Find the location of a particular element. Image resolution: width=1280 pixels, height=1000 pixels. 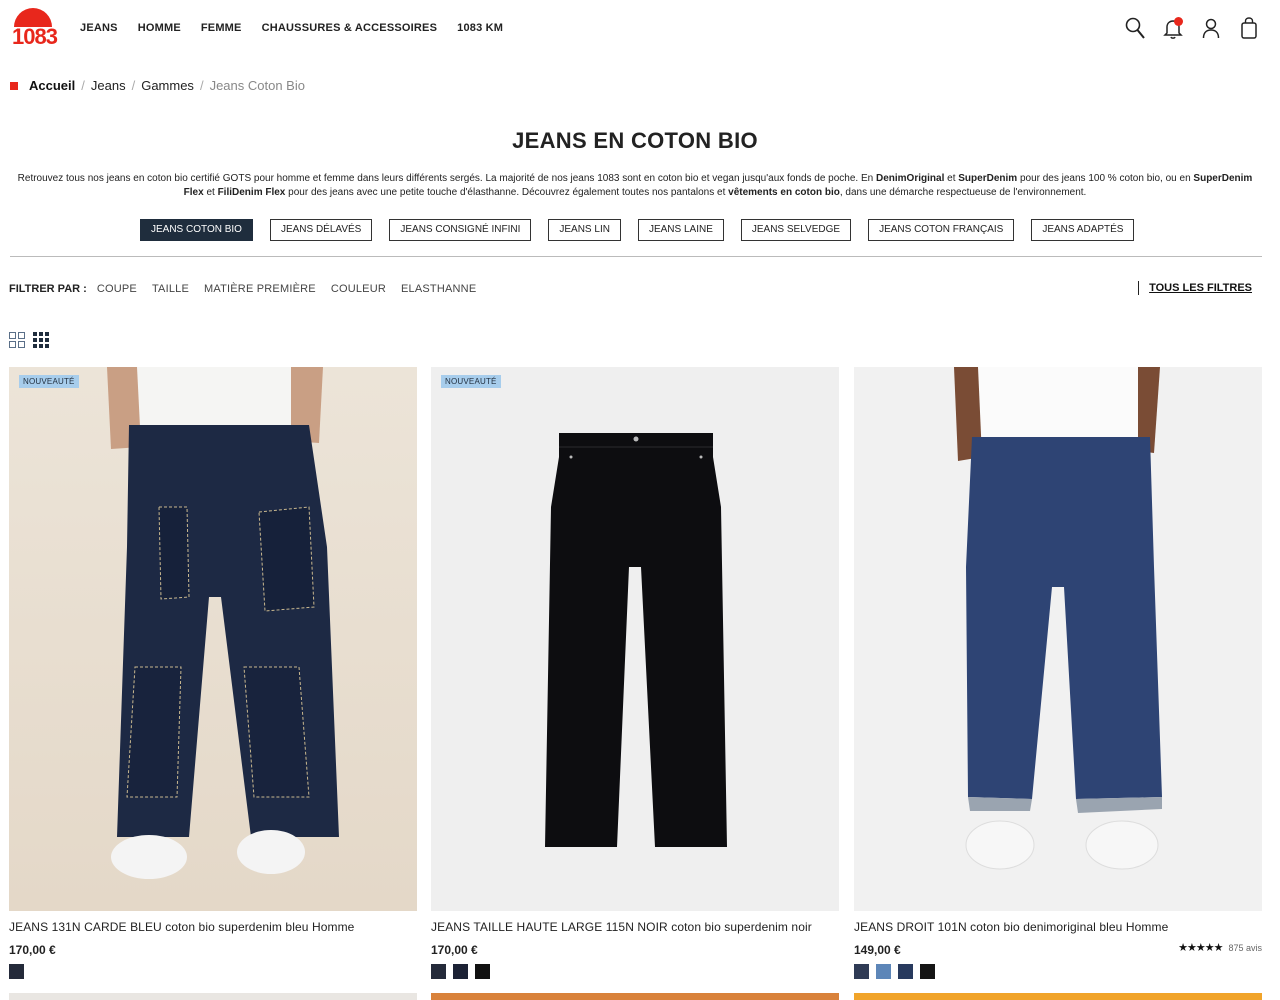

nav-item-homme: HOMME is located at coordinates (159, 28).